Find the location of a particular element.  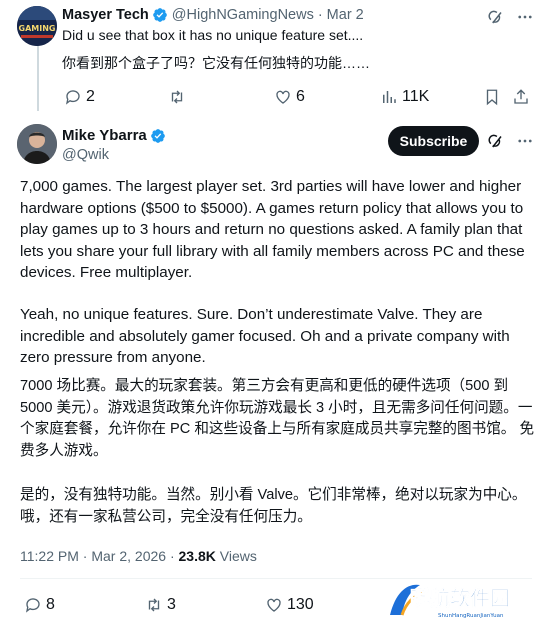

reply-share-button is located at coordinates (521, 97).